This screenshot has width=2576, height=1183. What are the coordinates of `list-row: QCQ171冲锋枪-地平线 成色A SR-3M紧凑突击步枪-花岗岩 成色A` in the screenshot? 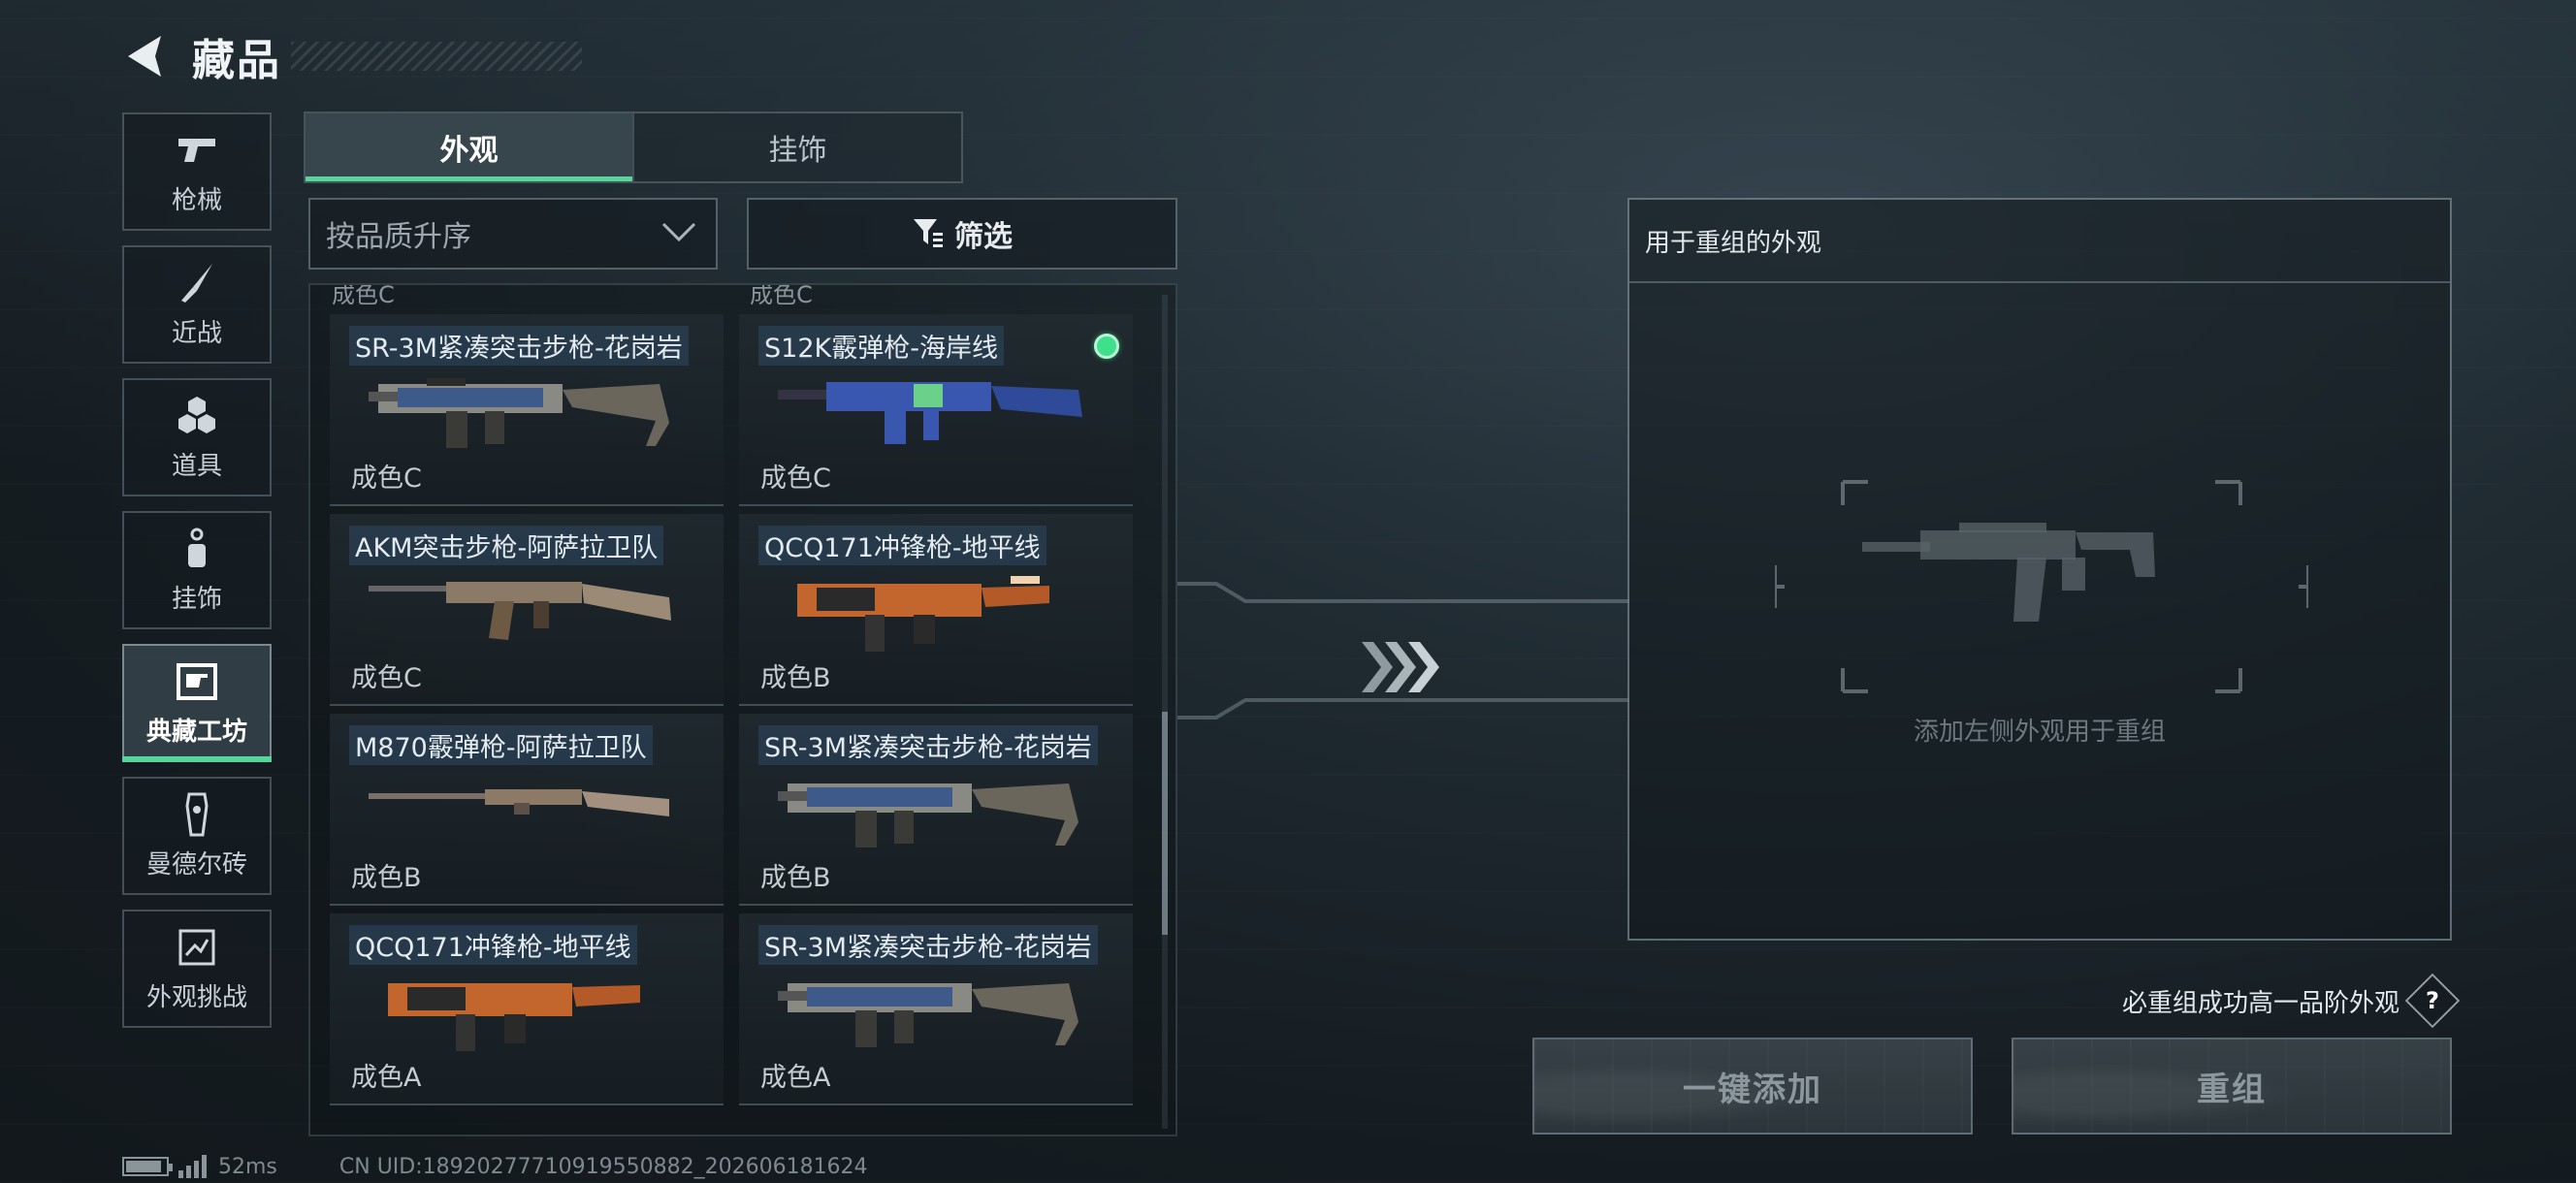 It's located at (731, 1009).